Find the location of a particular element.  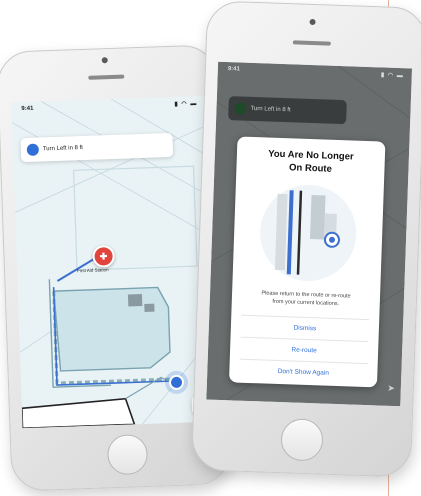

navigation-instruction-card: Turn Left in 8 ft is located at coordinates (287, 110).